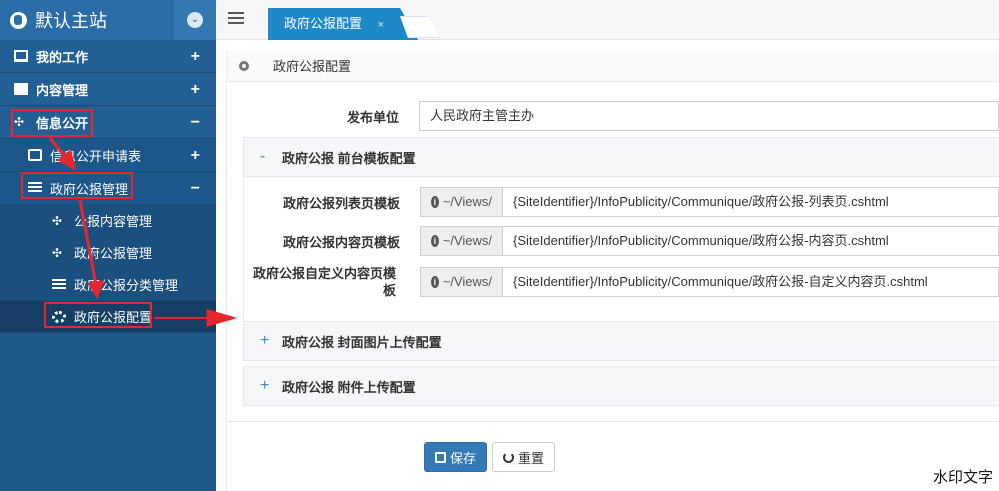 Image resolution: width=999 pixels, height=491 pixels. I want to click on save-button: 保存, so click(456, 457).